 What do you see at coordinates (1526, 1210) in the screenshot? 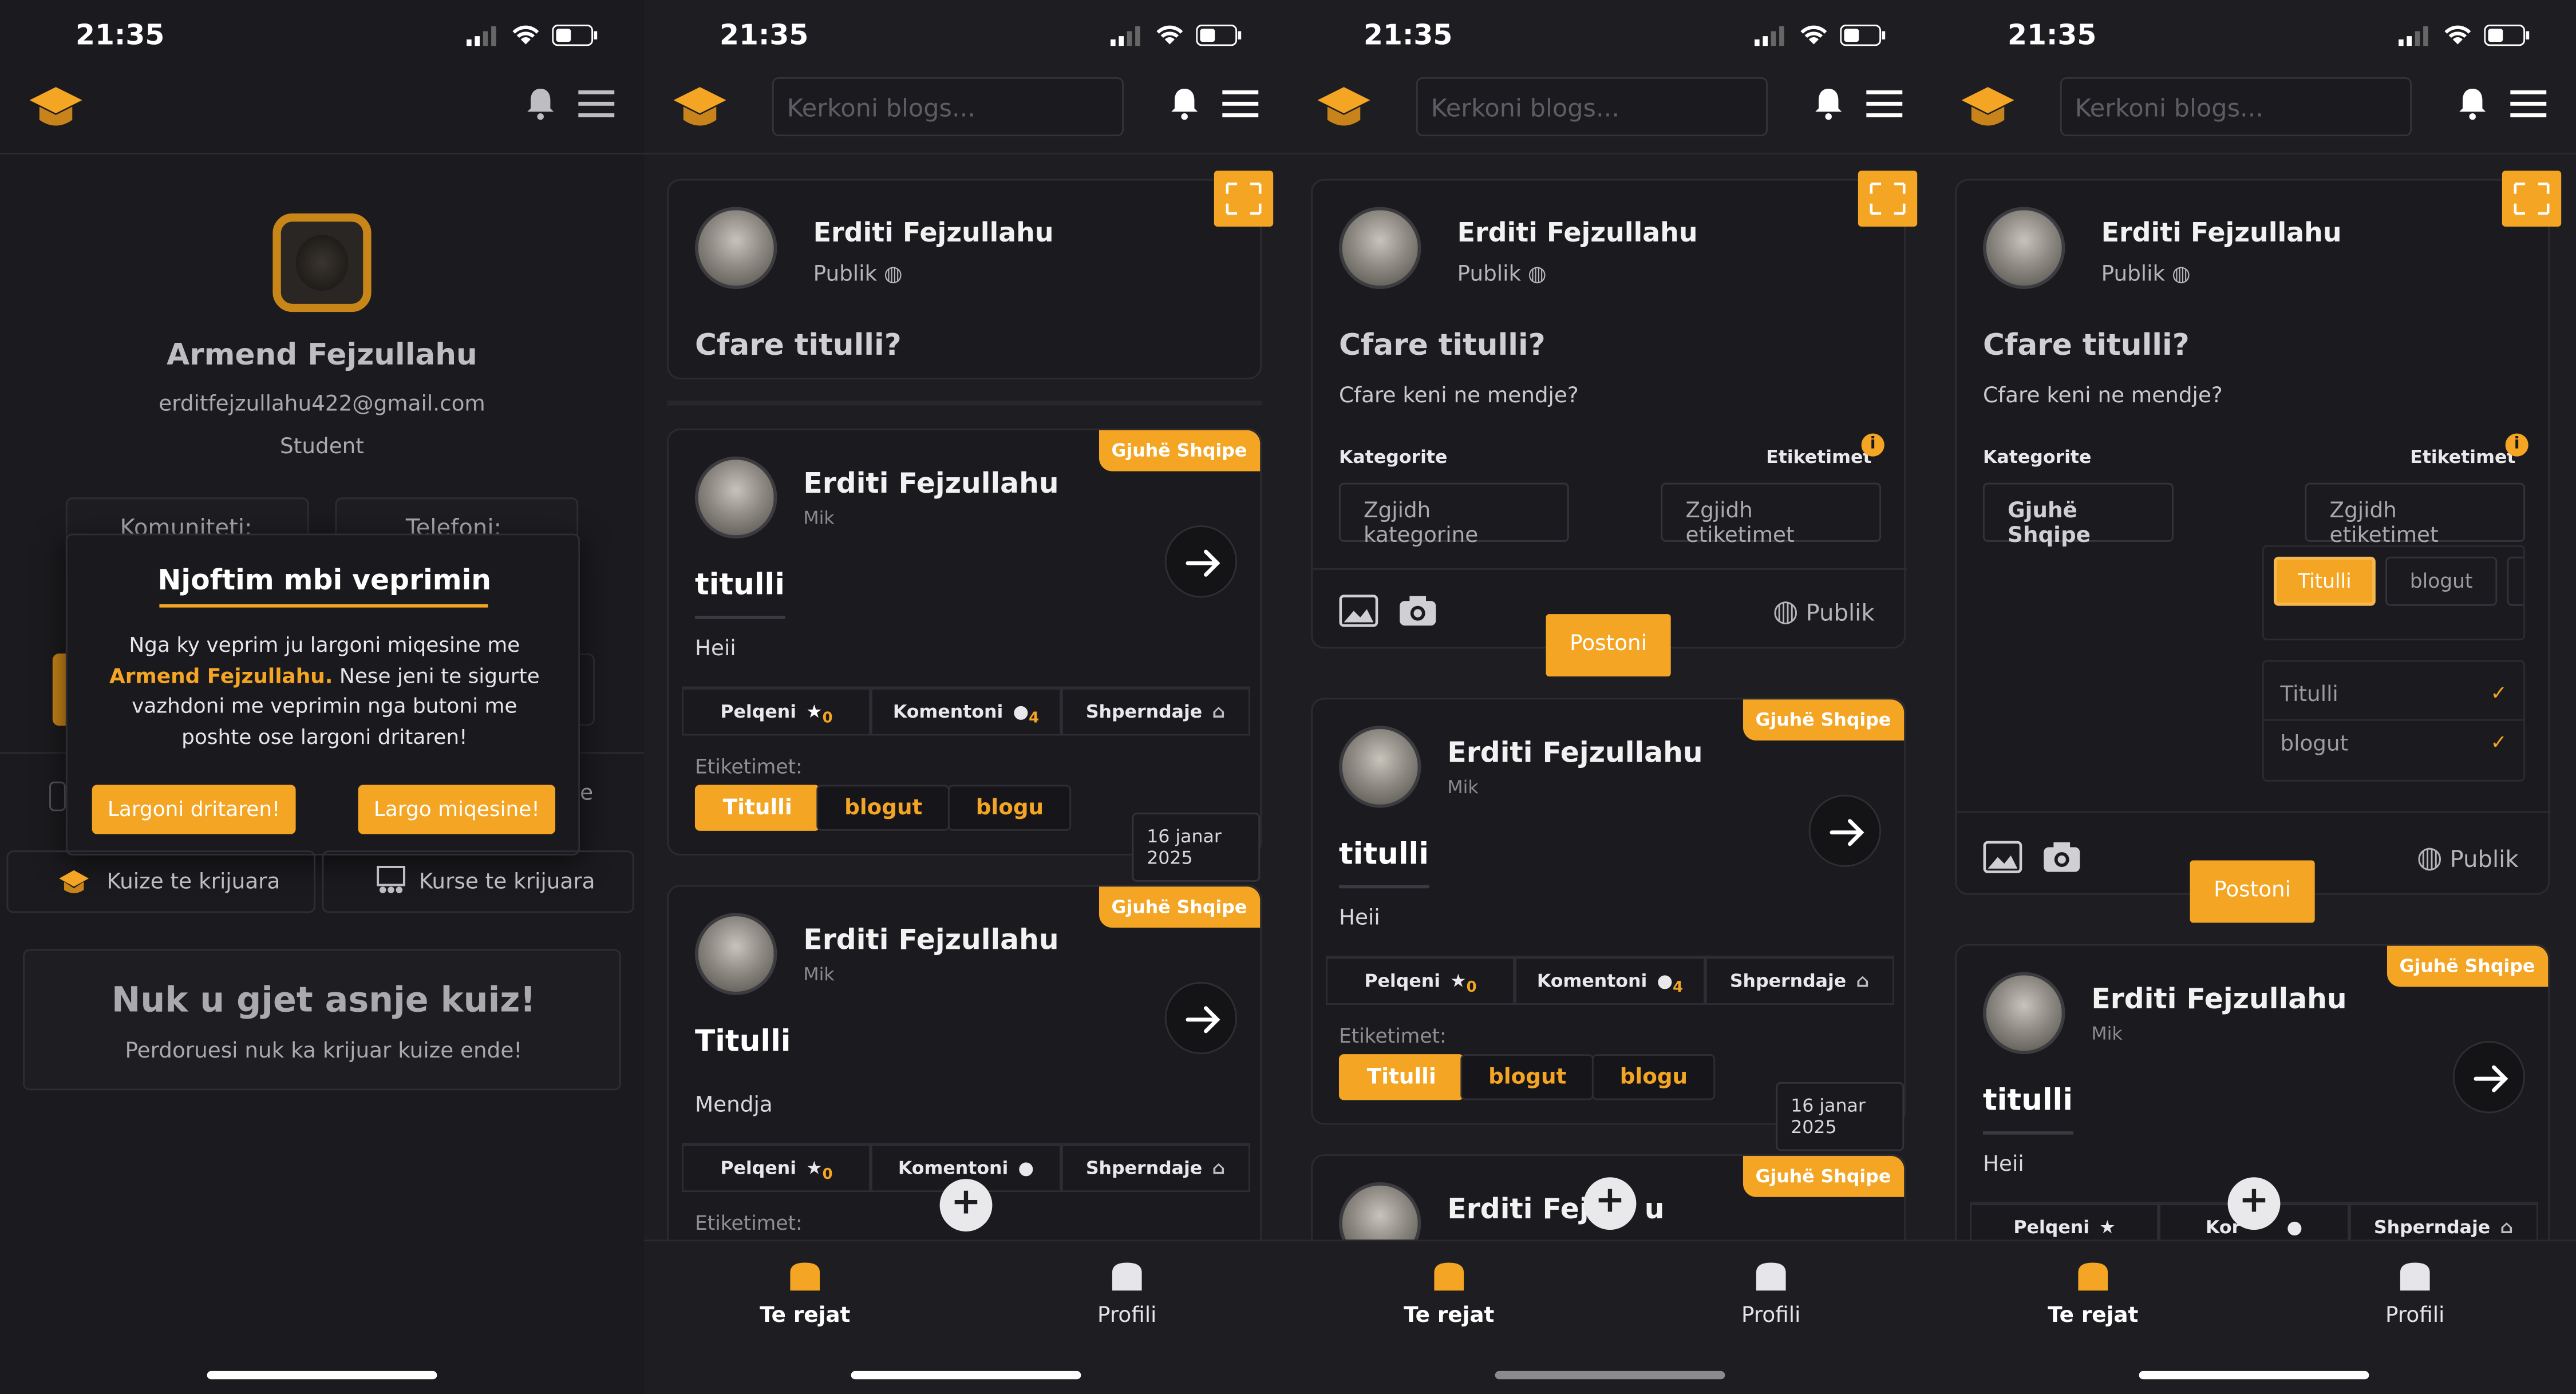
I see `post-author-name-partial: Erditi Fejz` at bounding box center [1526, 1210].